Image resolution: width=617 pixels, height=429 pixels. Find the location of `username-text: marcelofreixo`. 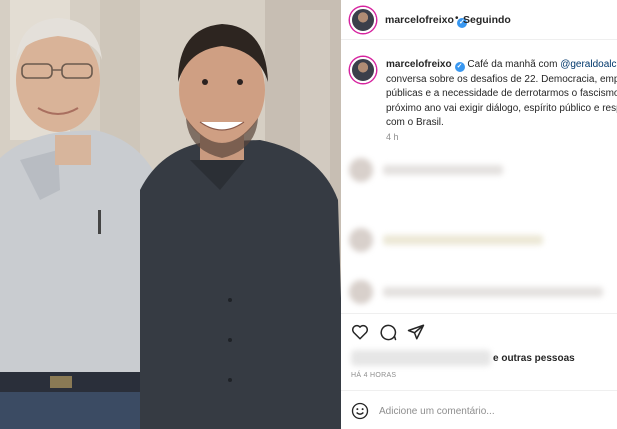

username-text: marcelofreixo is located at coordinates (419, 20).